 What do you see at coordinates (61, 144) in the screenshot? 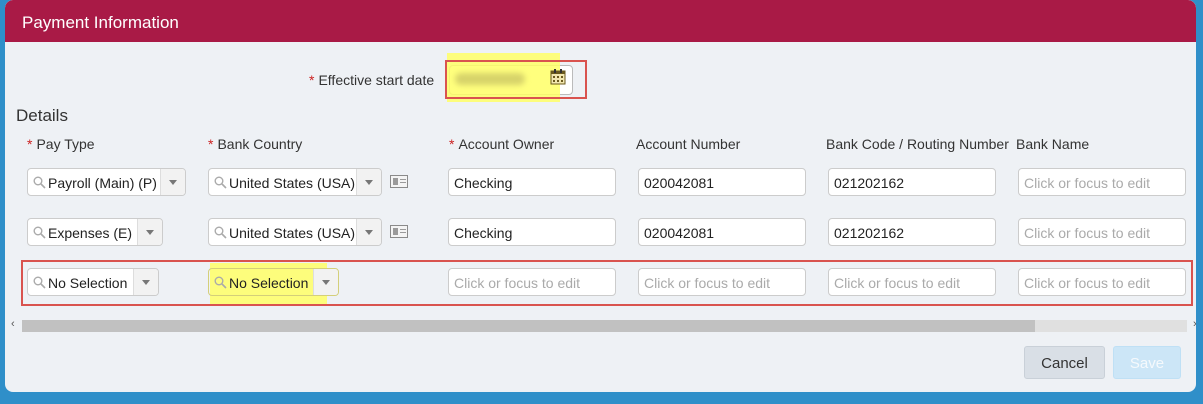
I see `col-pay-type: * Pay Type` at bounding box center [61, 144].